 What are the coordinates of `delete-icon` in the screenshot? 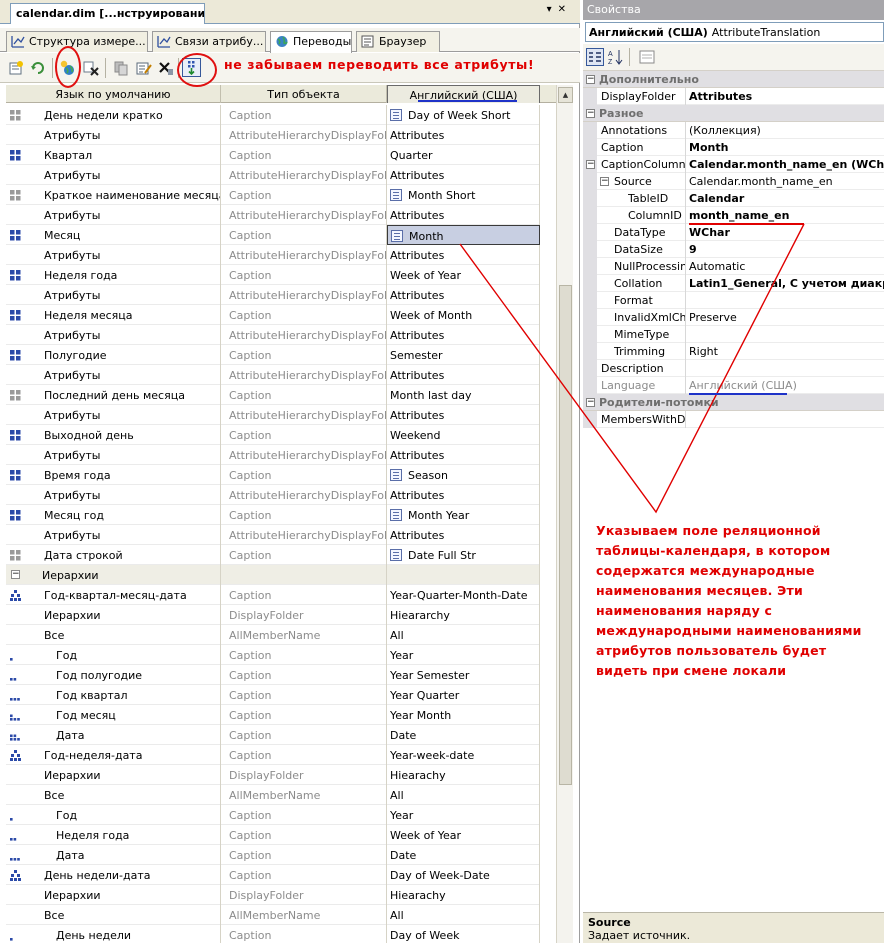 It's located at (166, 68).